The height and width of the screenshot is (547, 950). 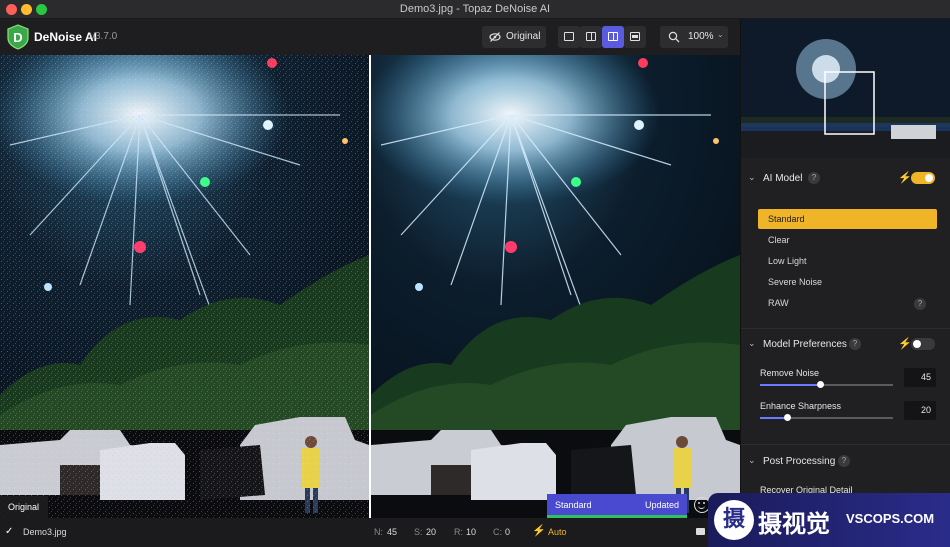 What do you see at coordinates (497, 532) in the screenshot?
I see `color-label: C:` at bounding box center [497, 532].